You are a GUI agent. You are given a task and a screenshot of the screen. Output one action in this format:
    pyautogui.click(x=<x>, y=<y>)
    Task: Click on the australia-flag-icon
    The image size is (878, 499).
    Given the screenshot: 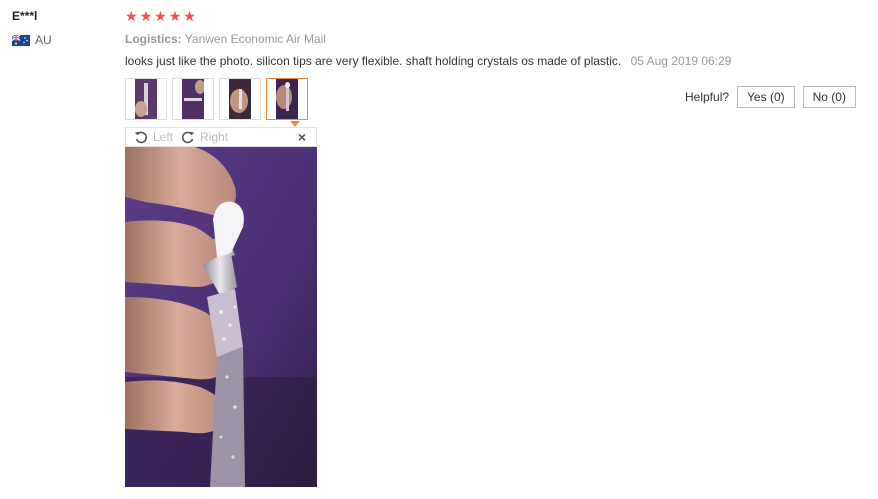 What is the action you would take?
    pyautogui.click(x=21, y=40)
    